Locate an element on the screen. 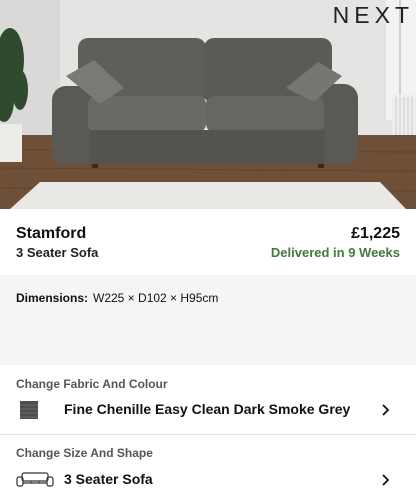 The image size is (416, 500). delivery-estimate: Delivered in 9 Weeks is located at coordinates (335, 252).